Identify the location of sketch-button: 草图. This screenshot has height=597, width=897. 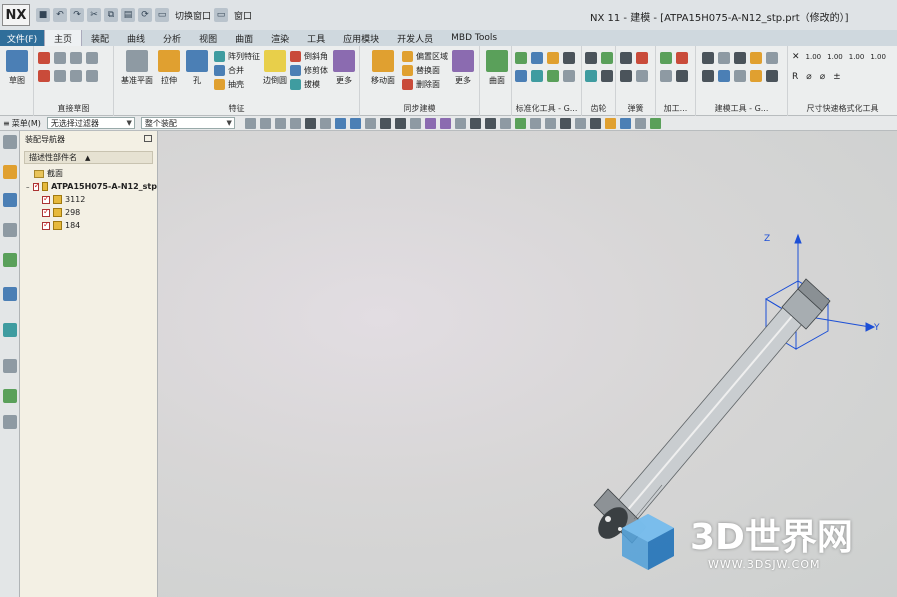
(17, 68).